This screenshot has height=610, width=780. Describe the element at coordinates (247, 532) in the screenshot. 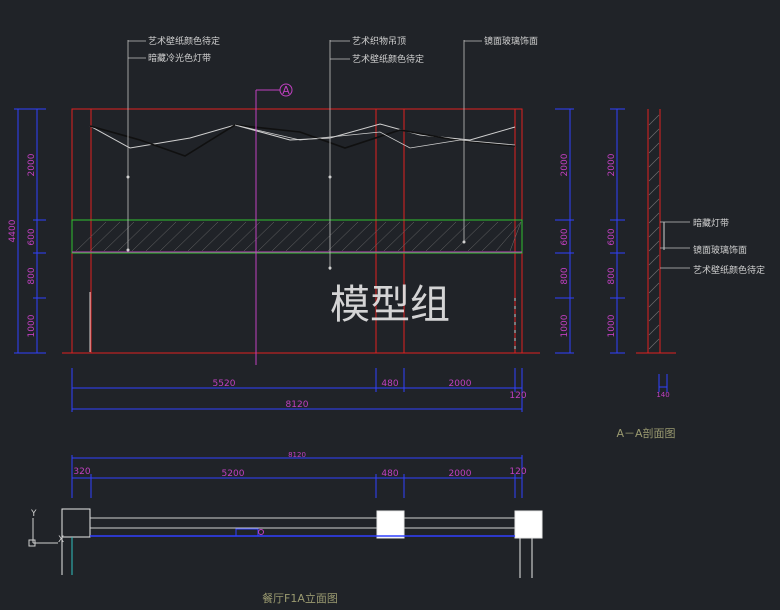

I see `plan-detail` at that location.